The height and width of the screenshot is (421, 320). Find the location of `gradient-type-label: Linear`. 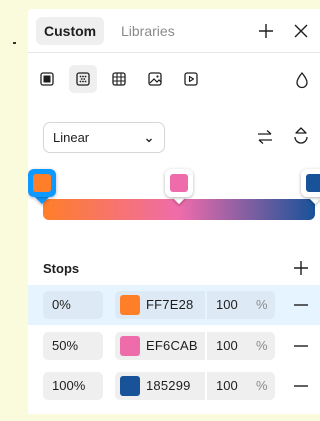

gradient-type-label: Linear is located at coordinates (71, 137).